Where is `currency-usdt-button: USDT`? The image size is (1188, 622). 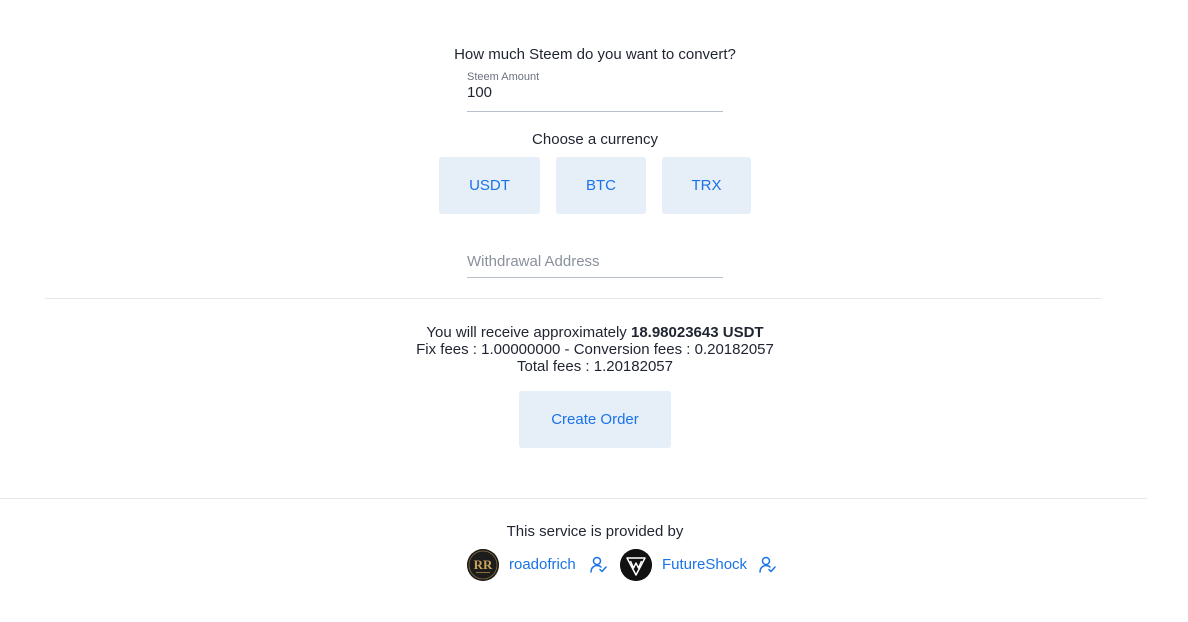 currency-usdt-button: USDT is located at coordinates (489, 185).